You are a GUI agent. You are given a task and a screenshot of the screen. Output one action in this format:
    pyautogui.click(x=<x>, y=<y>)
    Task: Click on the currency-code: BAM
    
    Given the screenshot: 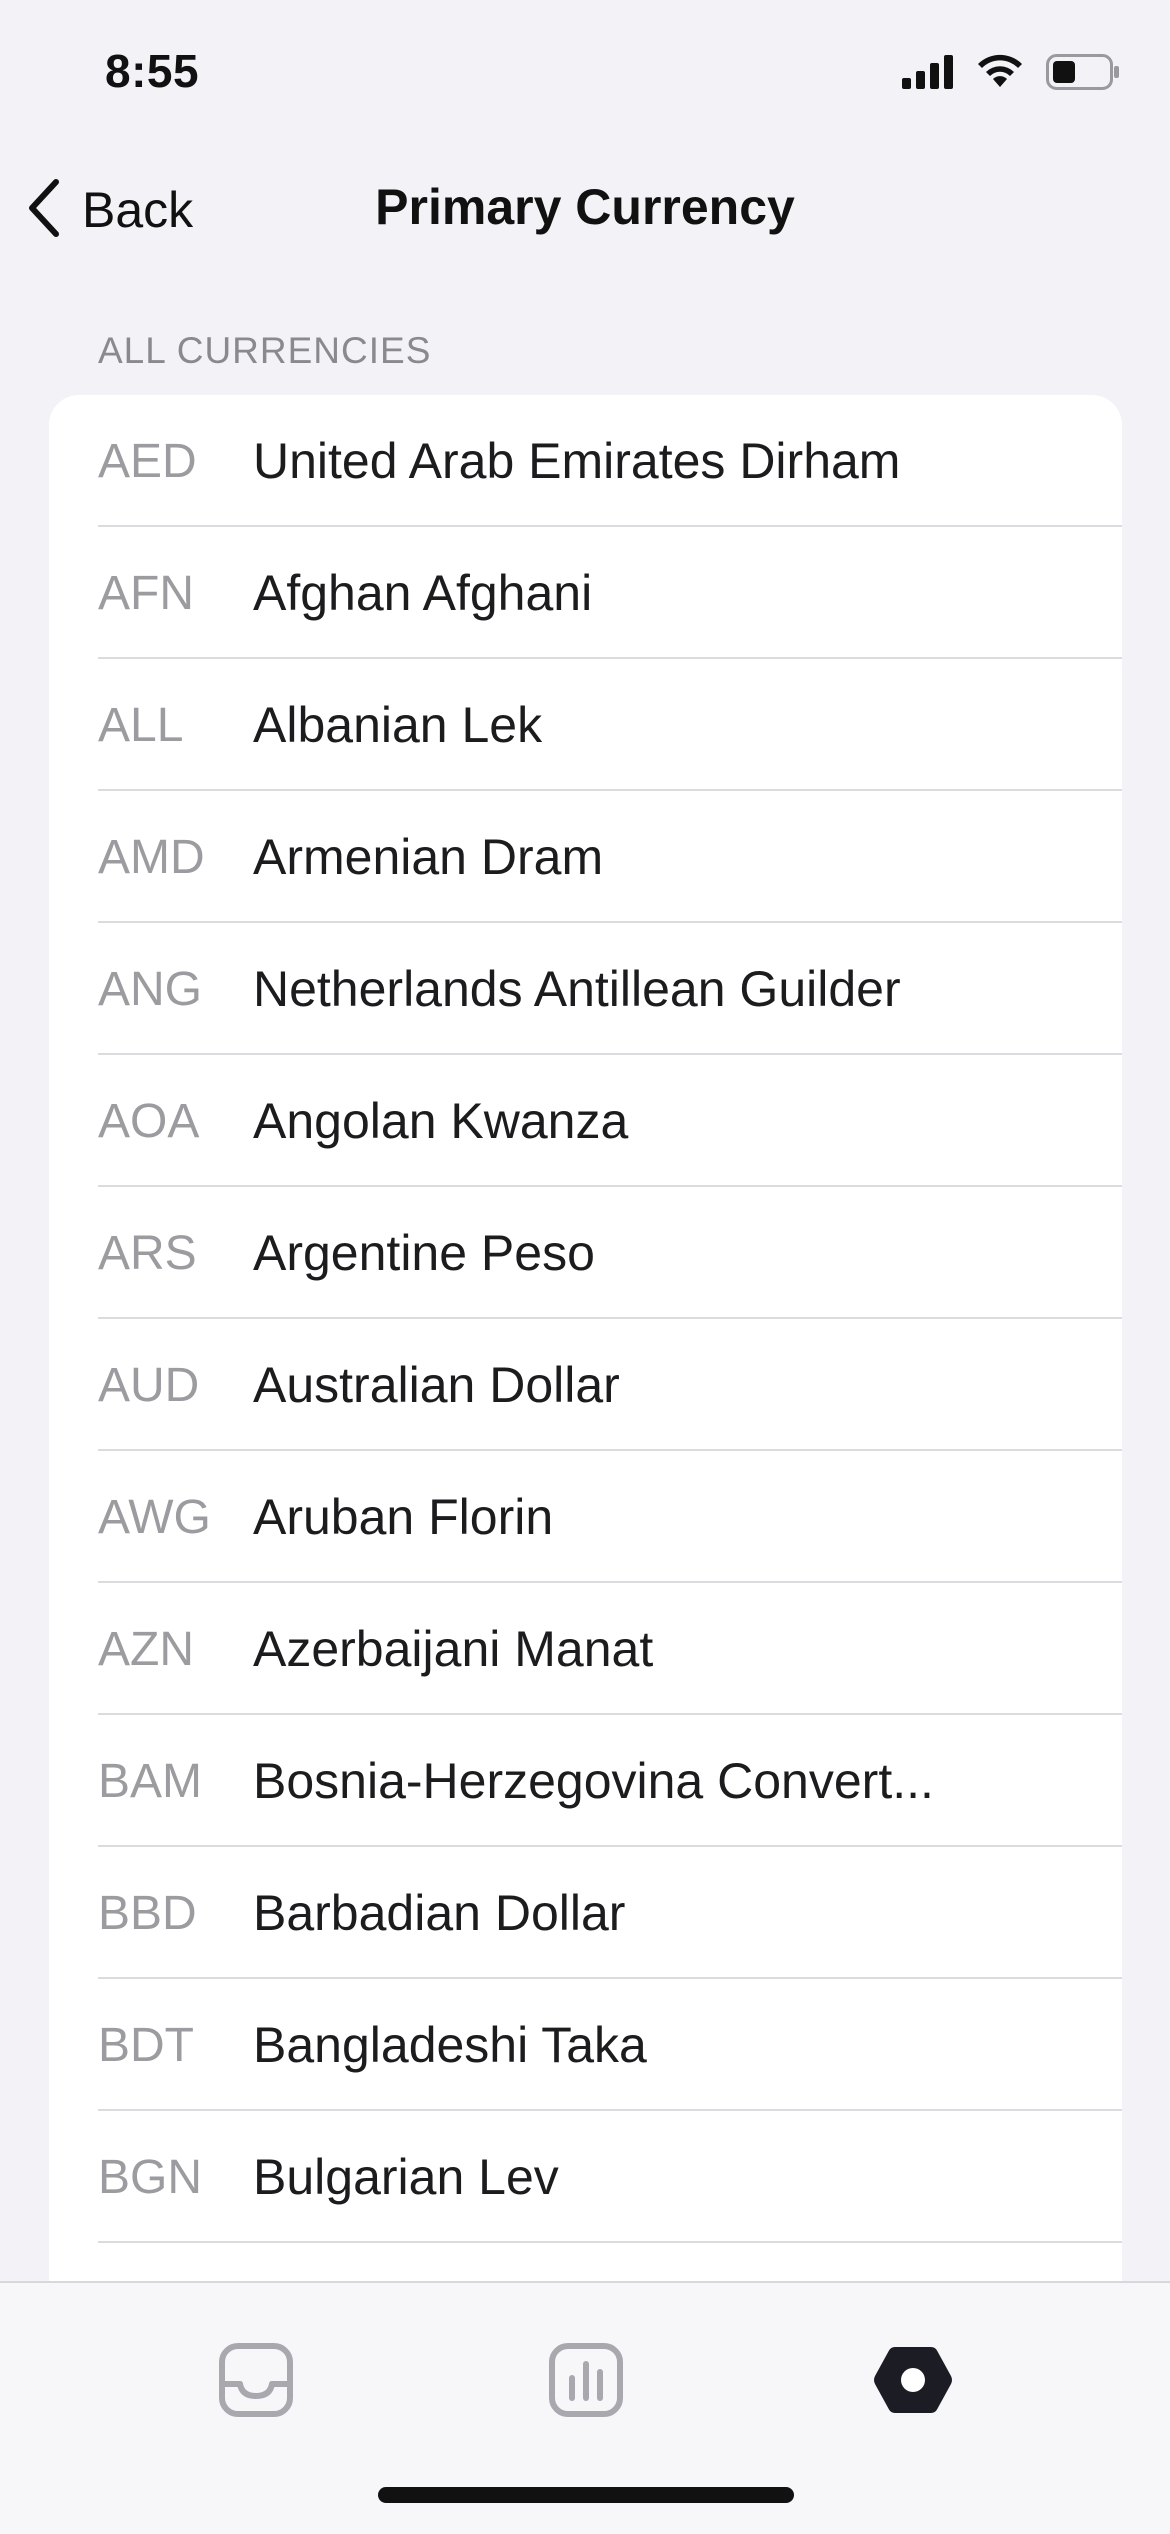 What is the action you would take?
    pyautogui.click(x=150, y=1781)
    